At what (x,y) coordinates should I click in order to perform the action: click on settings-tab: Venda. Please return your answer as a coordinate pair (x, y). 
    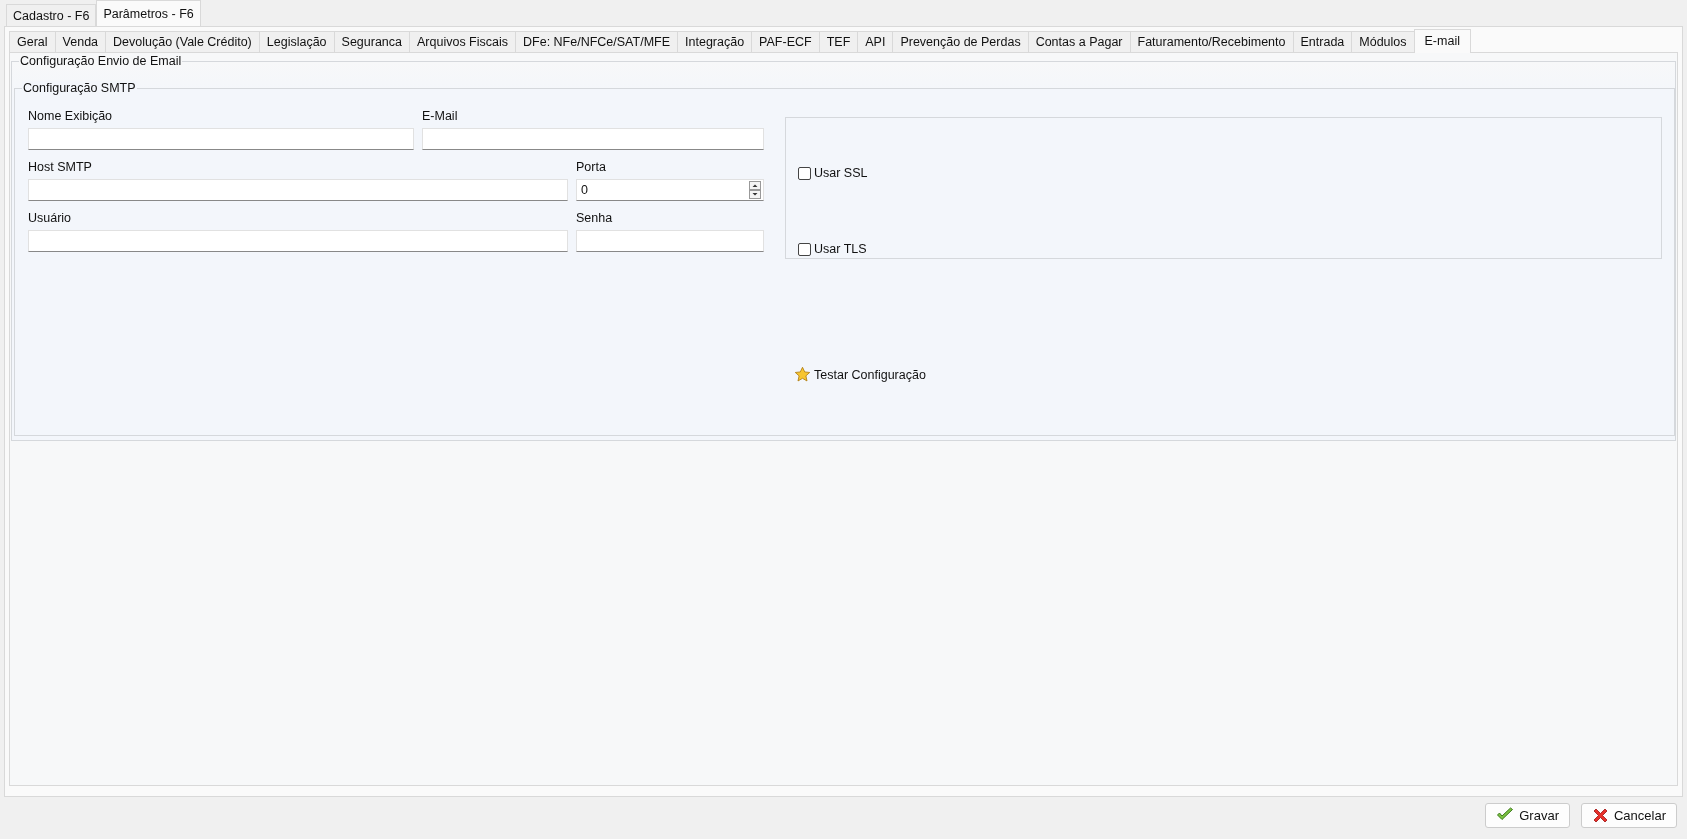
    Looking at the image, I should click on (80, 41).